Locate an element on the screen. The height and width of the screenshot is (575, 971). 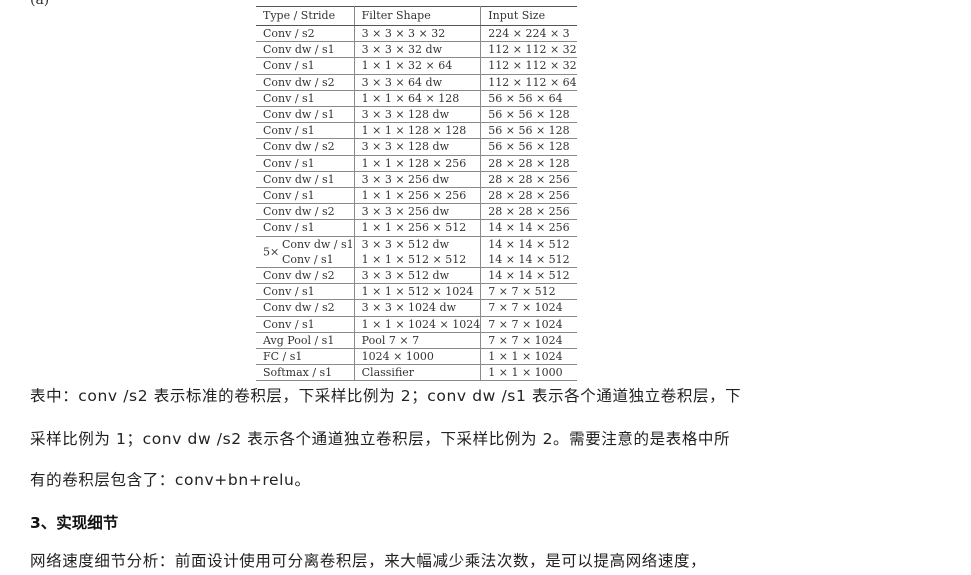
cell-type-stride: FC / s1 is located at coordinates (305, 357).